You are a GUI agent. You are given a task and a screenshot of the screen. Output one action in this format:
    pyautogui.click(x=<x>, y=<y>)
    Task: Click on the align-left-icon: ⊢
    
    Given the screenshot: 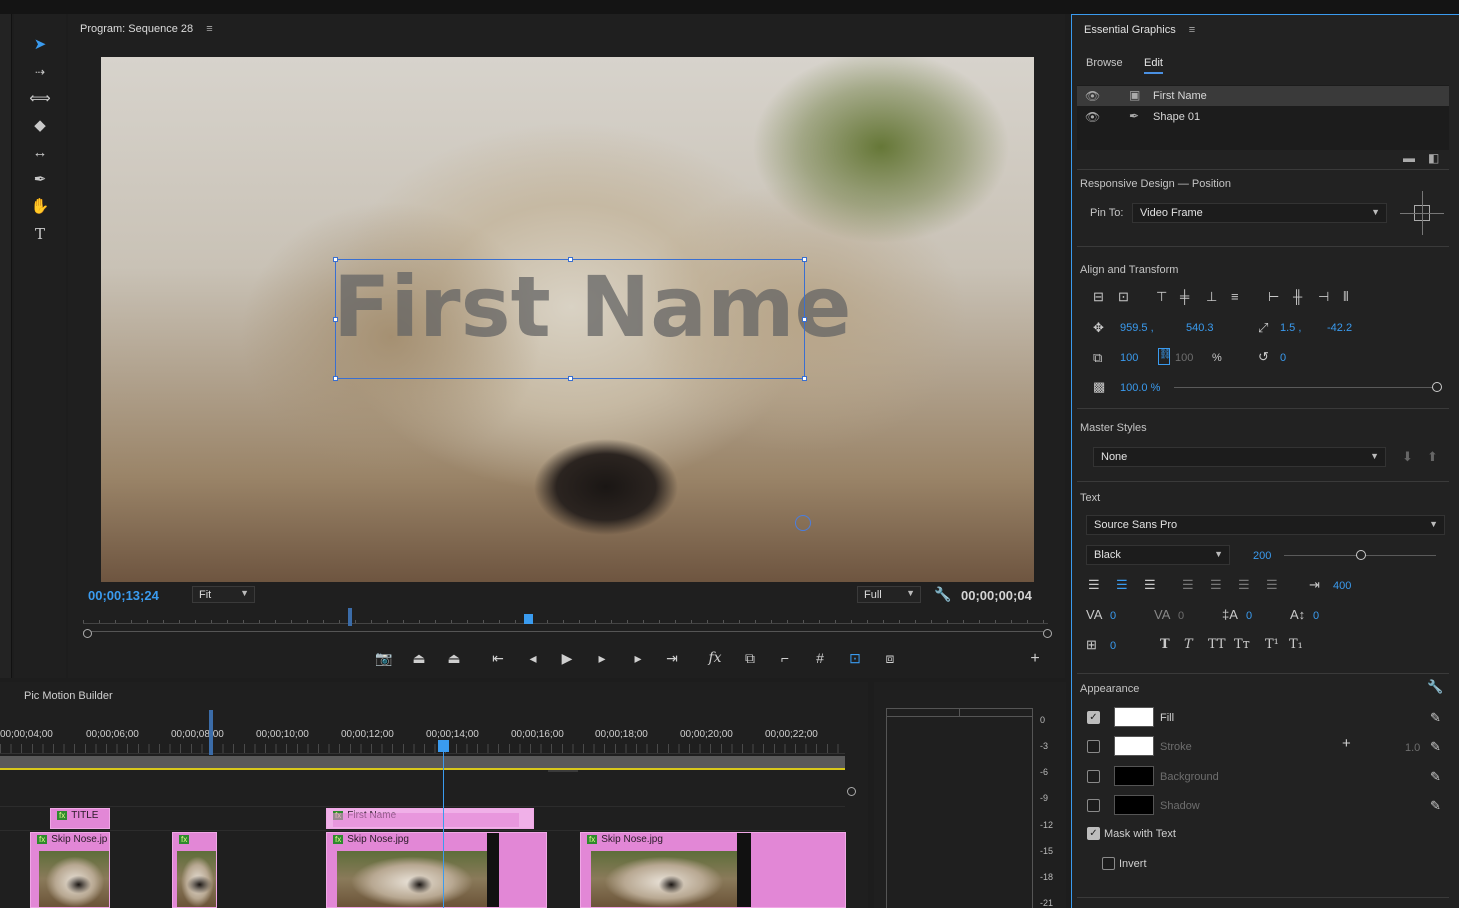 What is the action you would take?
    pyautogui.click(x=1273, y=297)
    